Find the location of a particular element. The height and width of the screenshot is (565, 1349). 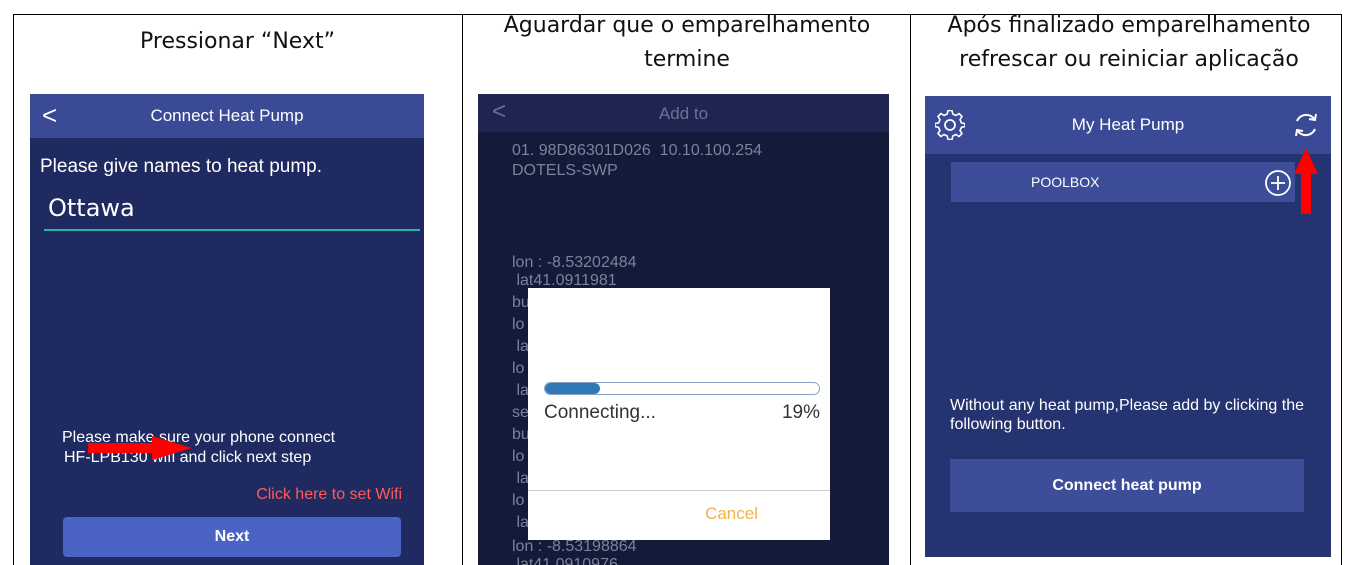

device-name: POOLBOX is located at coordinates (1065, 182).